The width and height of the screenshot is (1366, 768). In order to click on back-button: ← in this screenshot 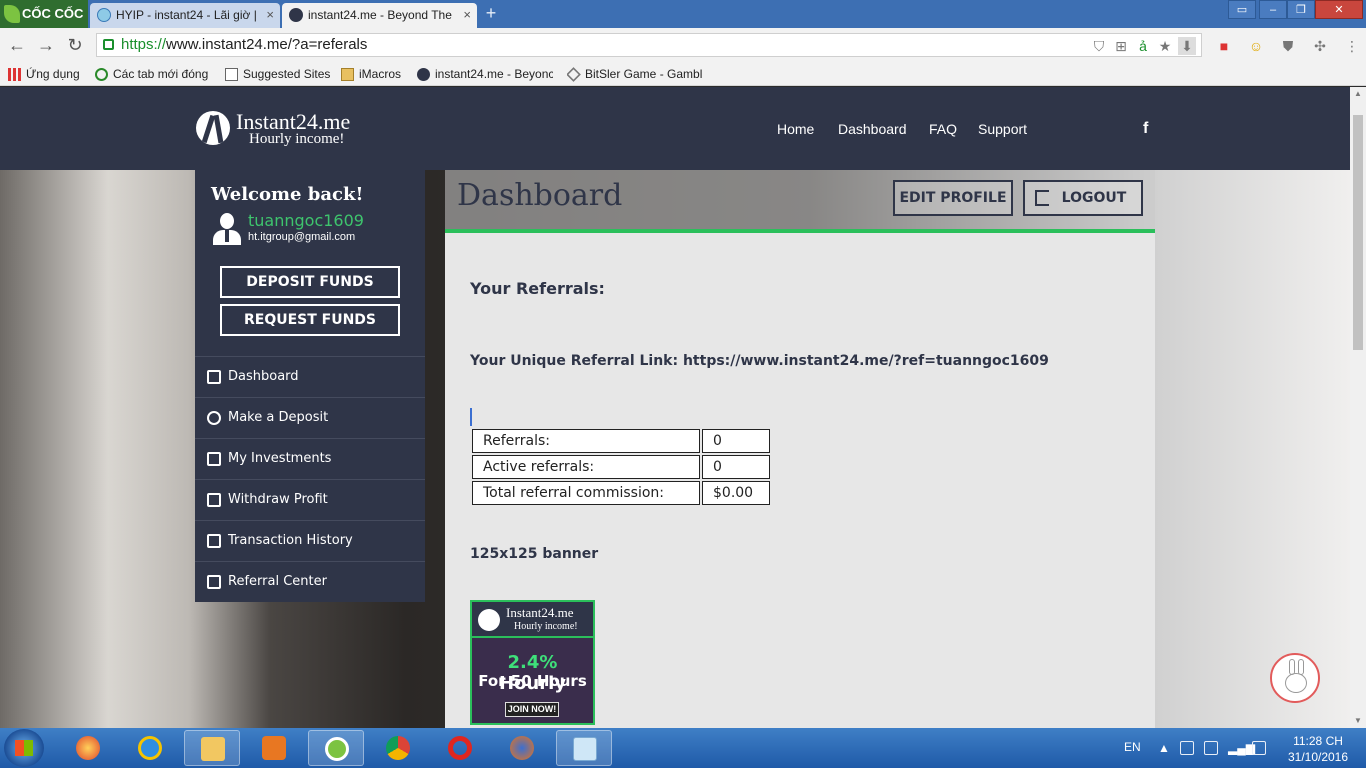, I will do `click(17, 45)`.